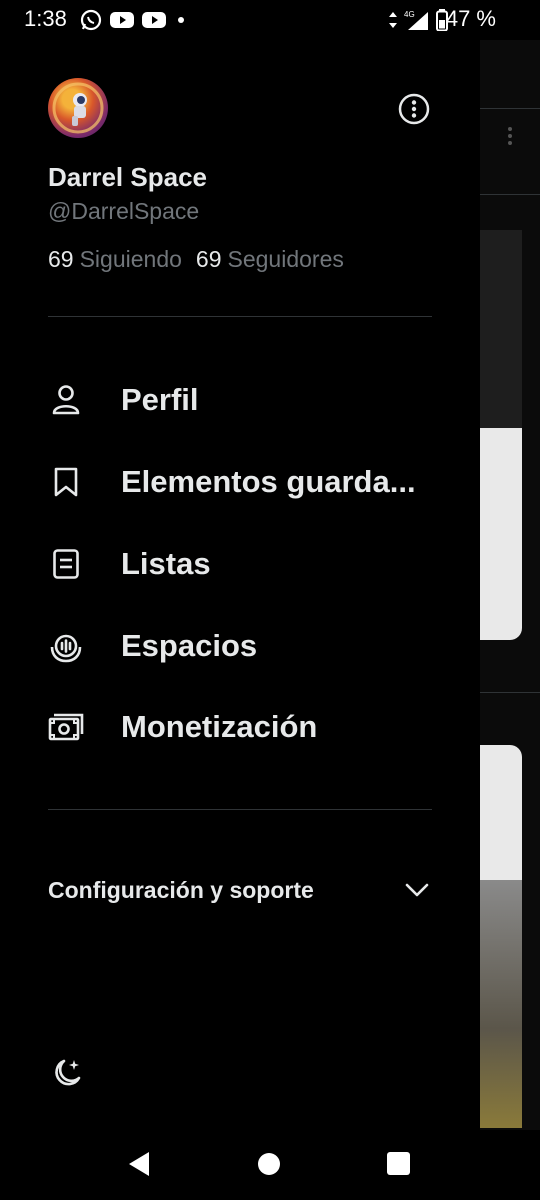 The image size is (540, 1200). Describe the element at coordinates (510, 136) in the screenshot. I see `more-vertical-icon` at that location.